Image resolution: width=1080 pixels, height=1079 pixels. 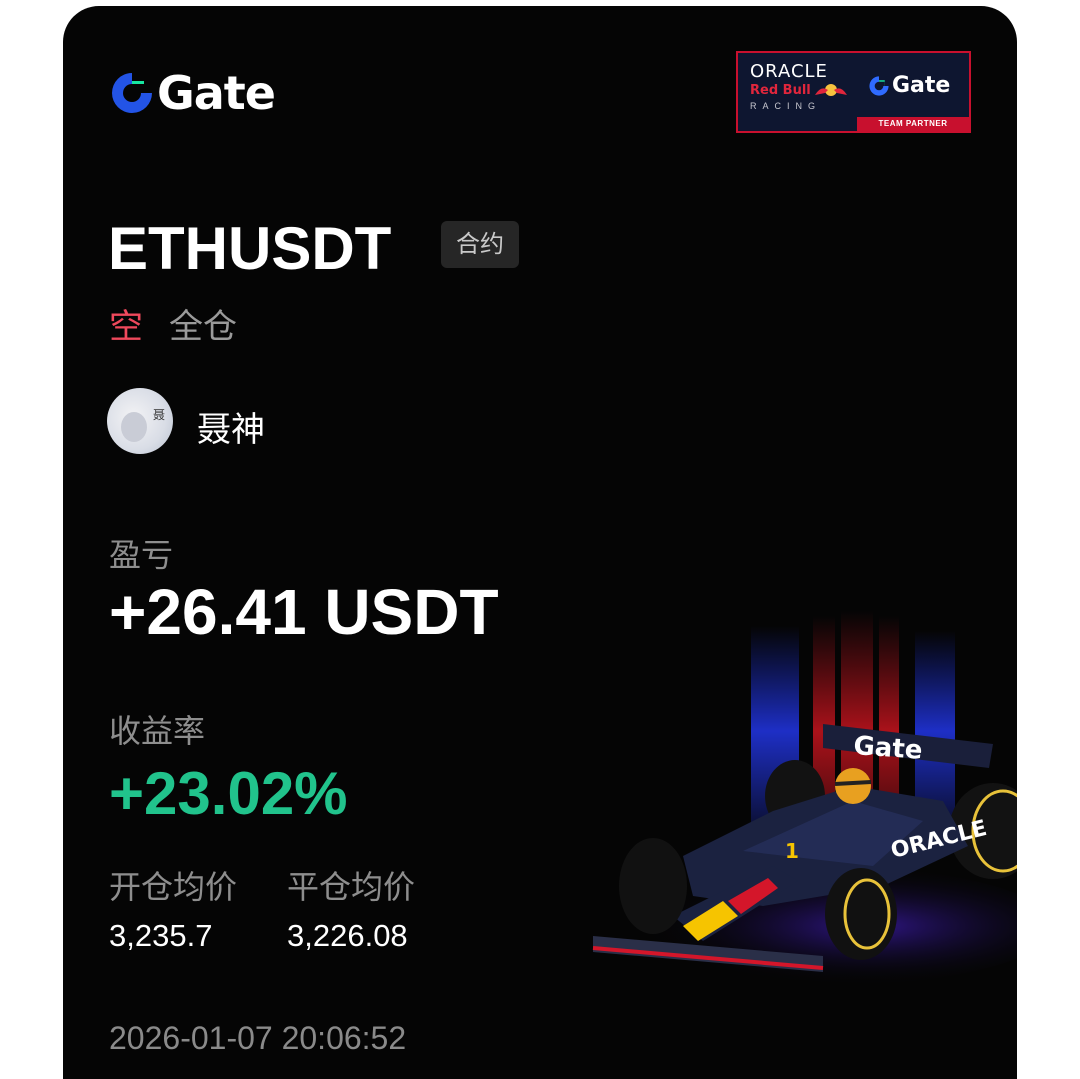 I want to click on partner-gate-logo: Gate, so click(x=909, y=85).